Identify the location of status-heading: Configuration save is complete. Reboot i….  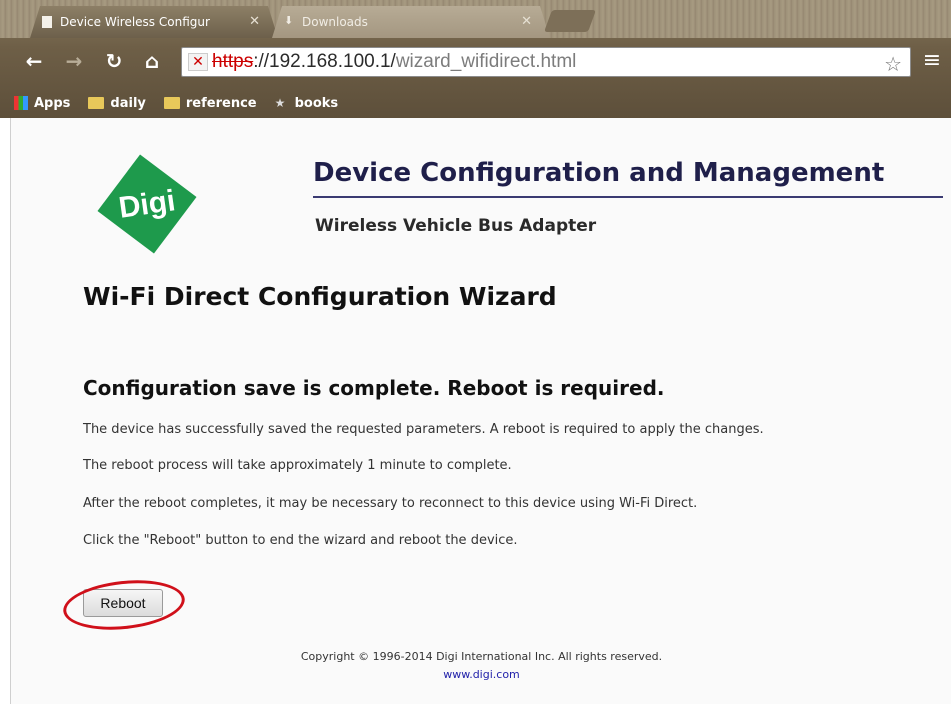
(374, 388).